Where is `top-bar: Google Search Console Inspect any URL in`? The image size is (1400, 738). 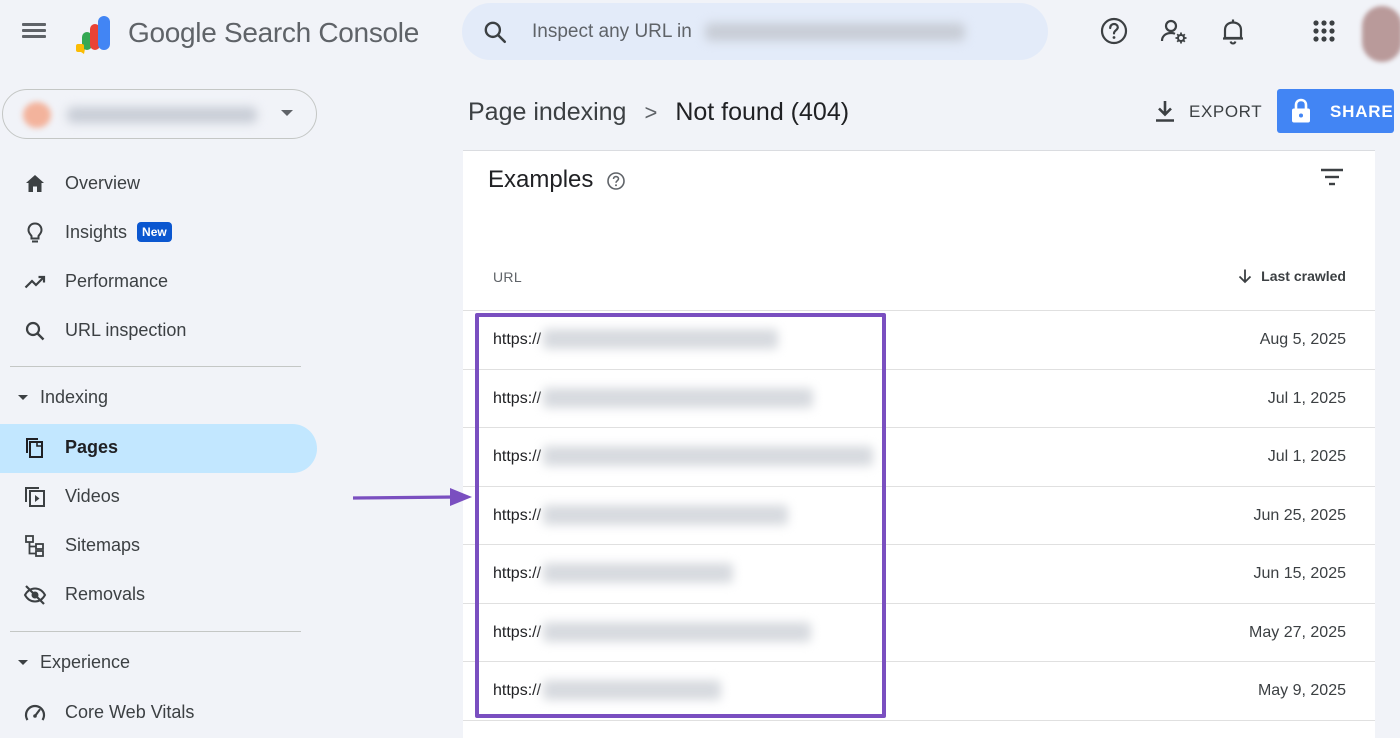
top-bar: Google Search Console Inspect any URL in is located at coordinates (700, 36).